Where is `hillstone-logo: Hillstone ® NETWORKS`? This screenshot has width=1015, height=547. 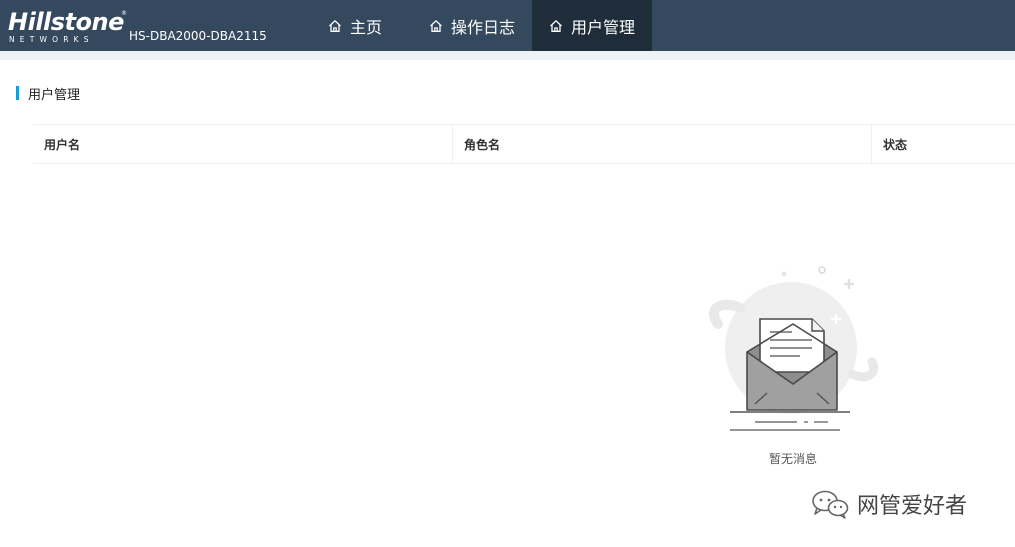 hillstone-logo: Hillstone ® NETWORKS is located at coordinates (67, 27).